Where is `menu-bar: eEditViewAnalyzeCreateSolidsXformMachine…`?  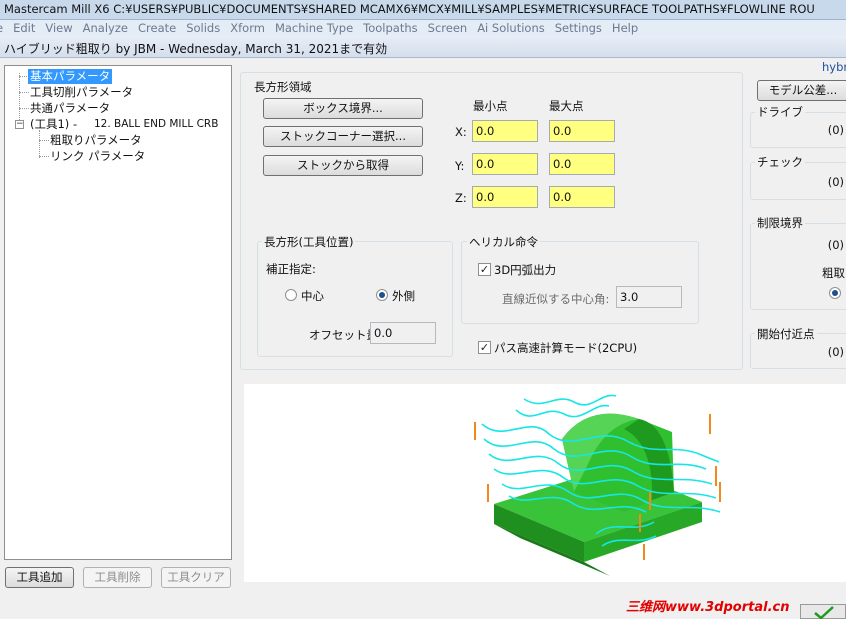
menu-bar: eEditViewAnalyzeCreateSolidsXformMachine… is located at coordinates (423, 28).